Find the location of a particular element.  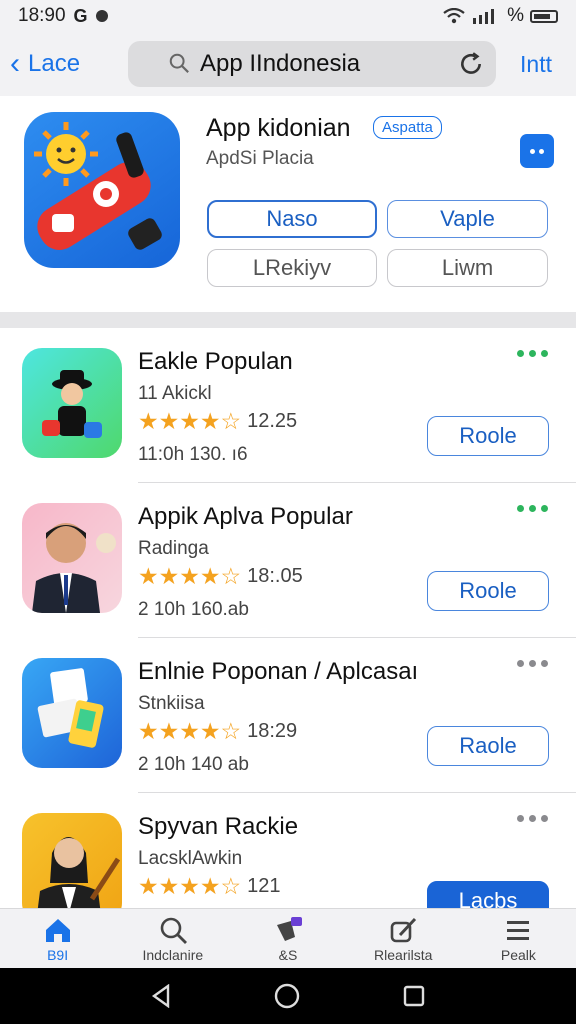

tab-label: B9I is located at coordinates (58, 954).